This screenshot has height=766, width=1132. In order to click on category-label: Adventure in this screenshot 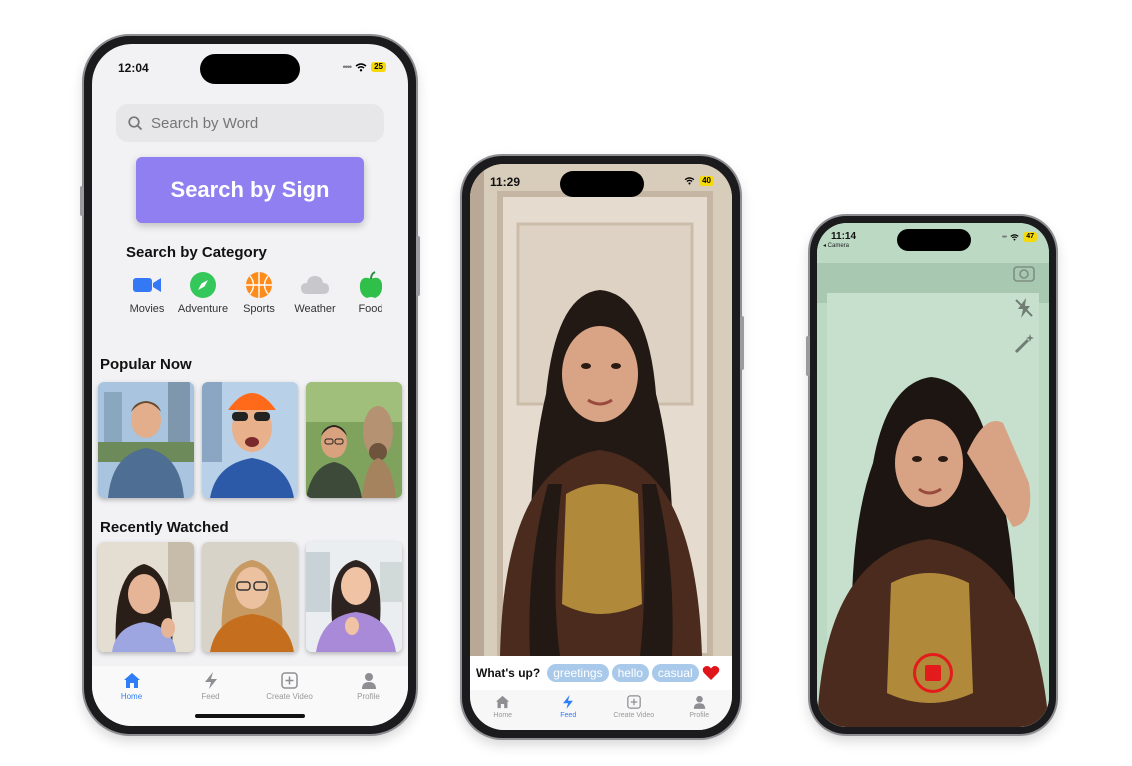, I will do `click(203, 309)`.